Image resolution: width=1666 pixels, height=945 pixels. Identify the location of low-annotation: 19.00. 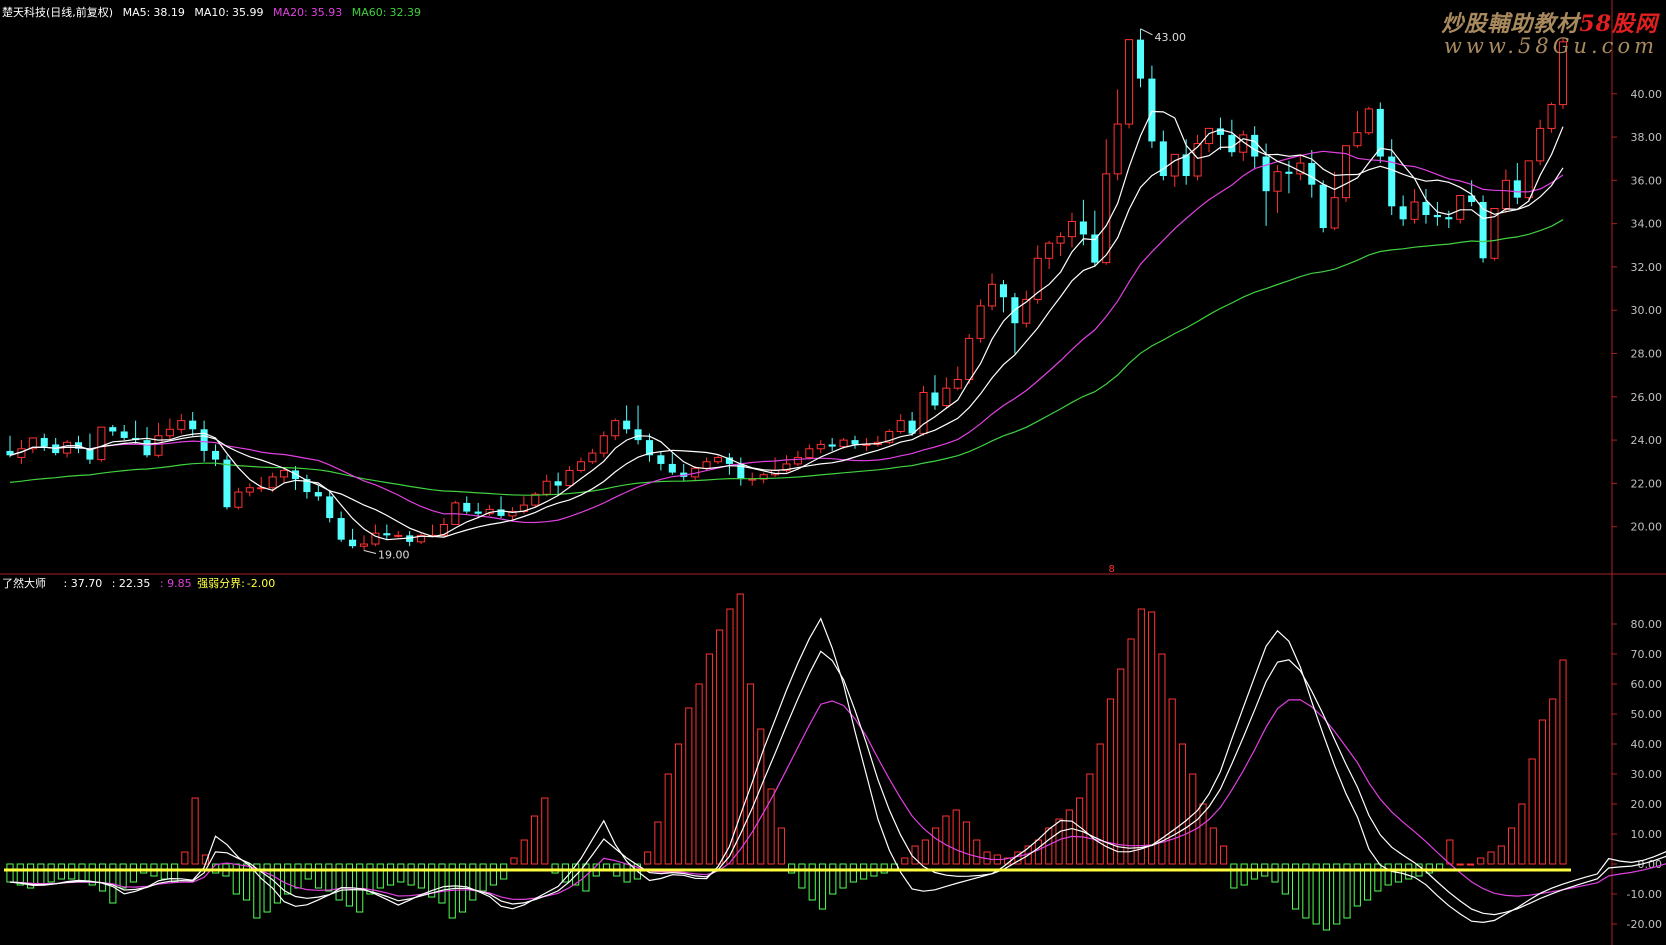
(394, 555).